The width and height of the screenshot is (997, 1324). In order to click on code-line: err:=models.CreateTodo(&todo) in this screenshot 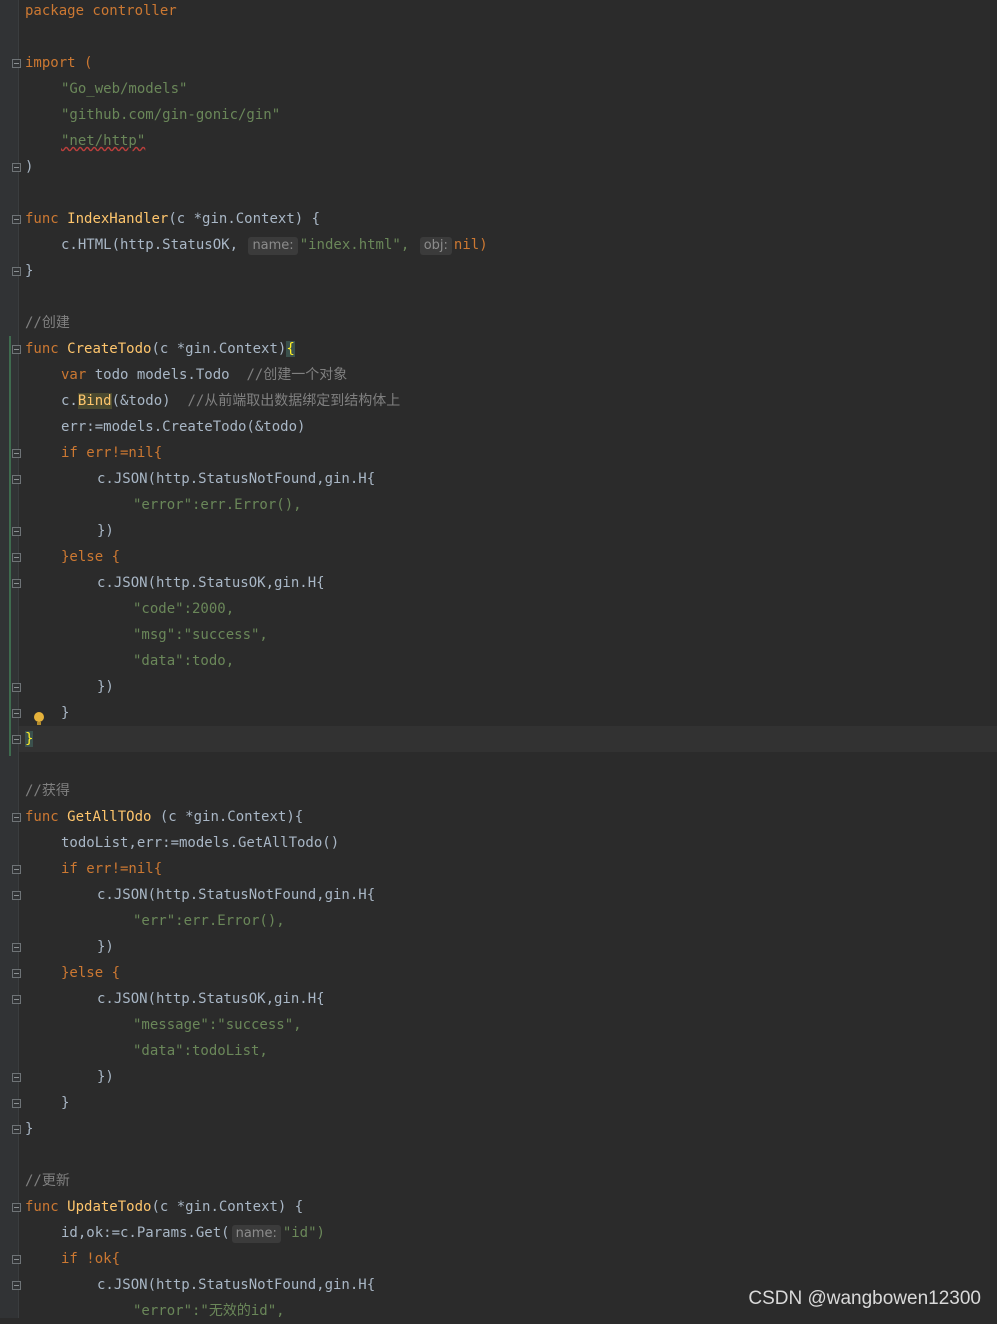, I will do `click(183, 427)`.